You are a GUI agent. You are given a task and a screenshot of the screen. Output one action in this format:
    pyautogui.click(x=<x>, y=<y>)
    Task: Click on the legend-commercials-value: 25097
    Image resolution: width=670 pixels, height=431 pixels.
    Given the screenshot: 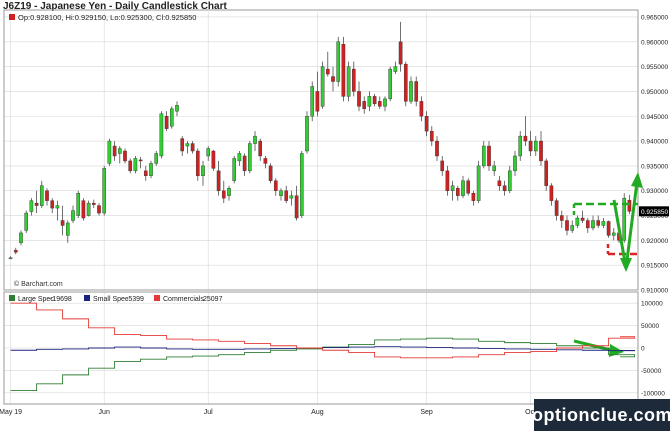 What is the action you would take?
    pyautogui.click(x=213, y=299)
    